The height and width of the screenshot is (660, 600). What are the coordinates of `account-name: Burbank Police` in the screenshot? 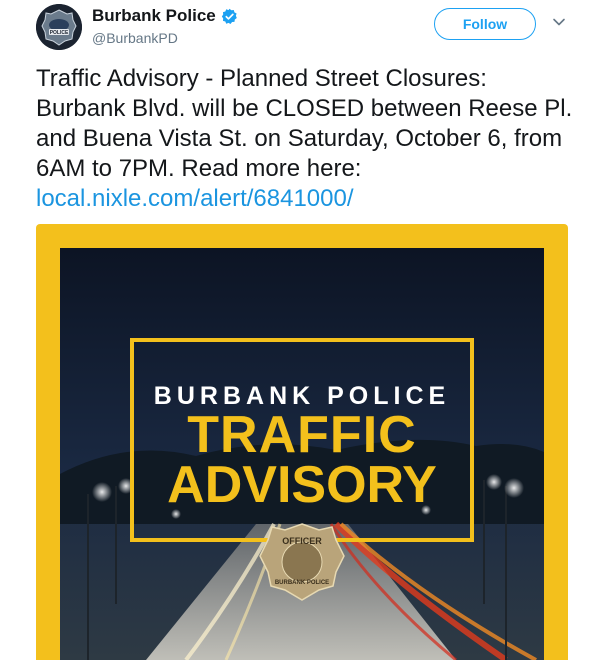 It's located at (154, 16).